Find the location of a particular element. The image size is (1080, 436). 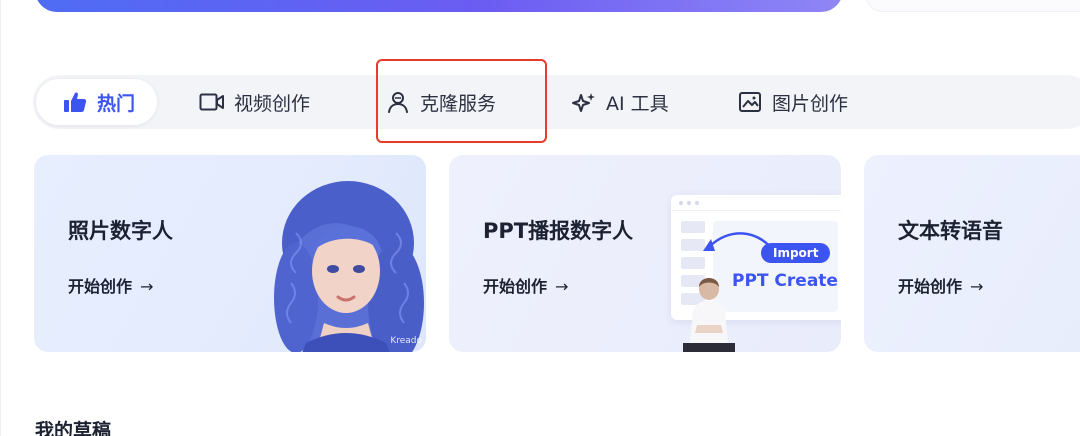

card-photo-avatar-cta: 开始创作 → is located at coordinates (110, 285).